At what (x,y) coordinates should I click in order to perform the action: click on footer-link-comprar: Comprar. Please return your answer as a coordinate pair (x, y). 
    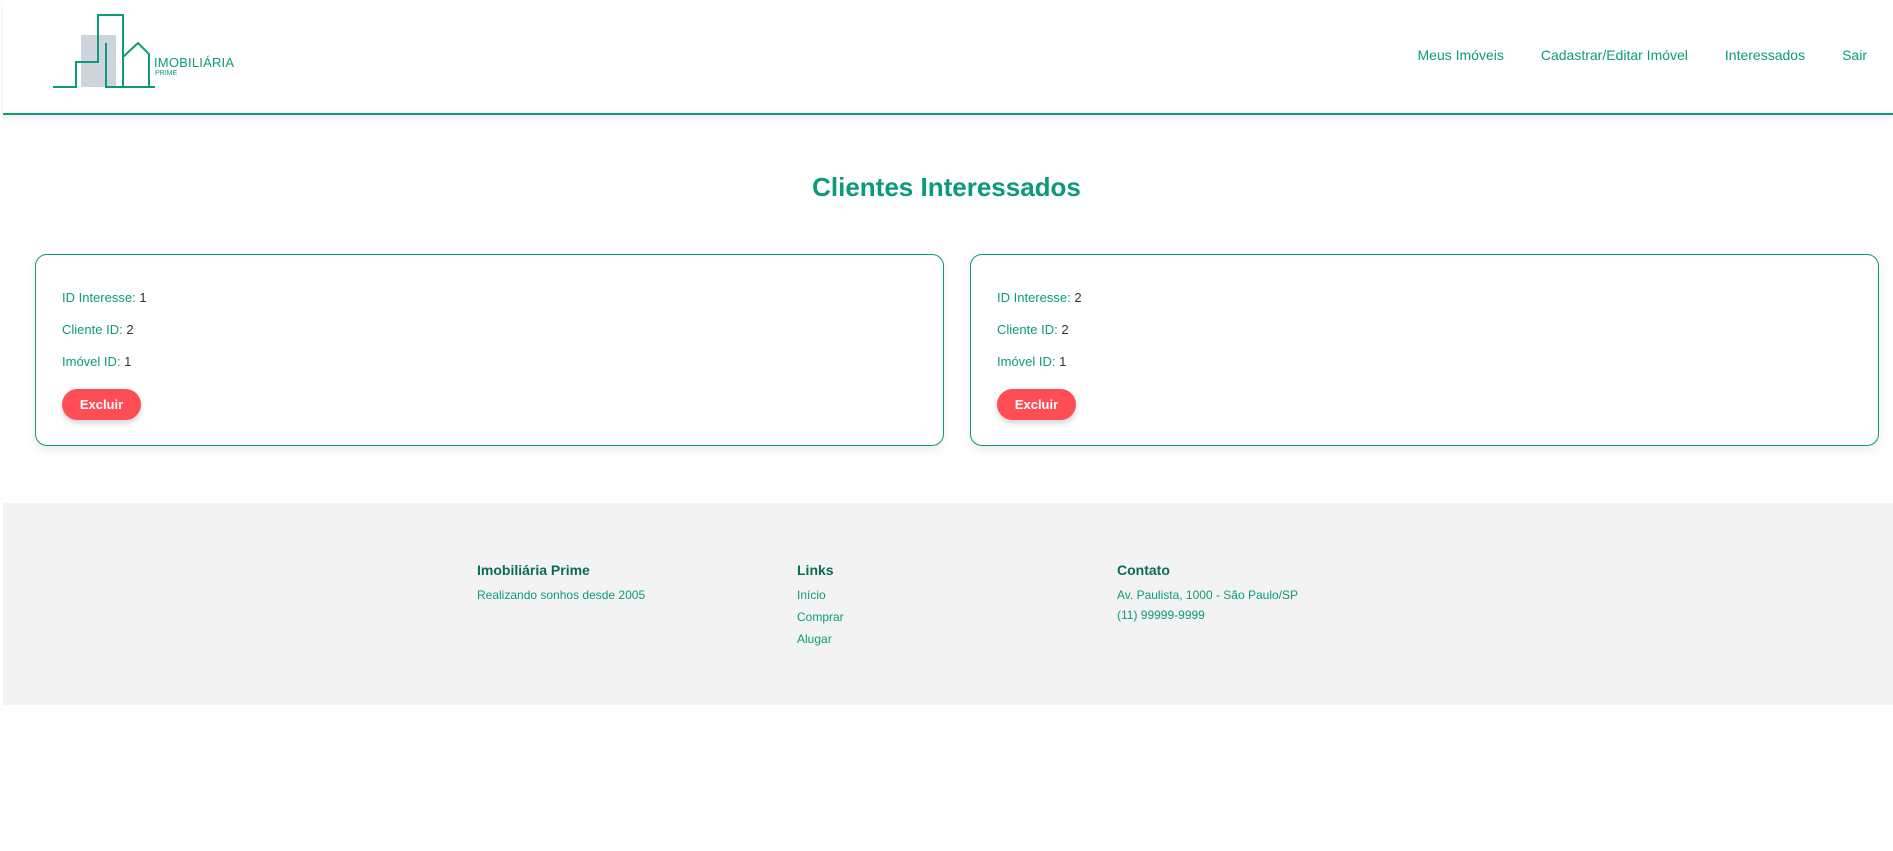
    Looking at the image, I should click on (820, 617).